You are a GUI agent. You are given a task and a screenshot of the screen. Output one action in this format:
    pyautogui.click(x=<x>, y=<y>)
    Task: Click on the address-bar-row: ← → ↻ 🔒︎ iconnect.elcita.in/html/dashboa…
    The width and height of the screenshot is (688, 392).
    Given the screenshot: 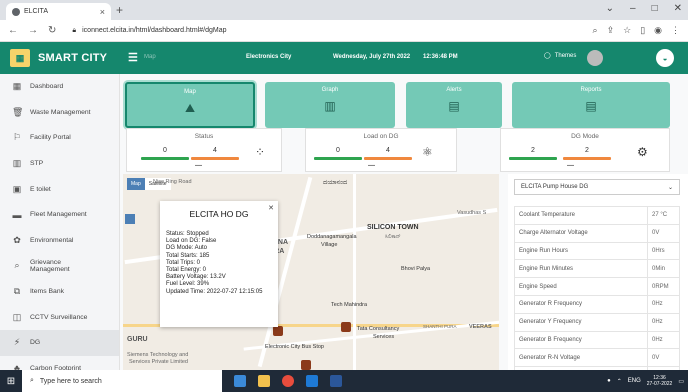 What is the action you would take?
    pyautogui.click(x=344, y=31)
    